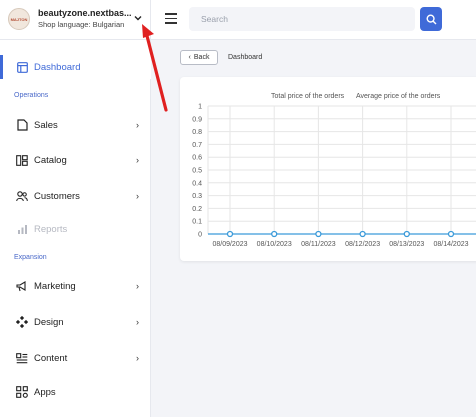 The width and height of the screenshot is (476, 417). Describe the element at coordinates (274, 244) in the screenshot. I see `x-tick-label: 08/10/2023` at that location.